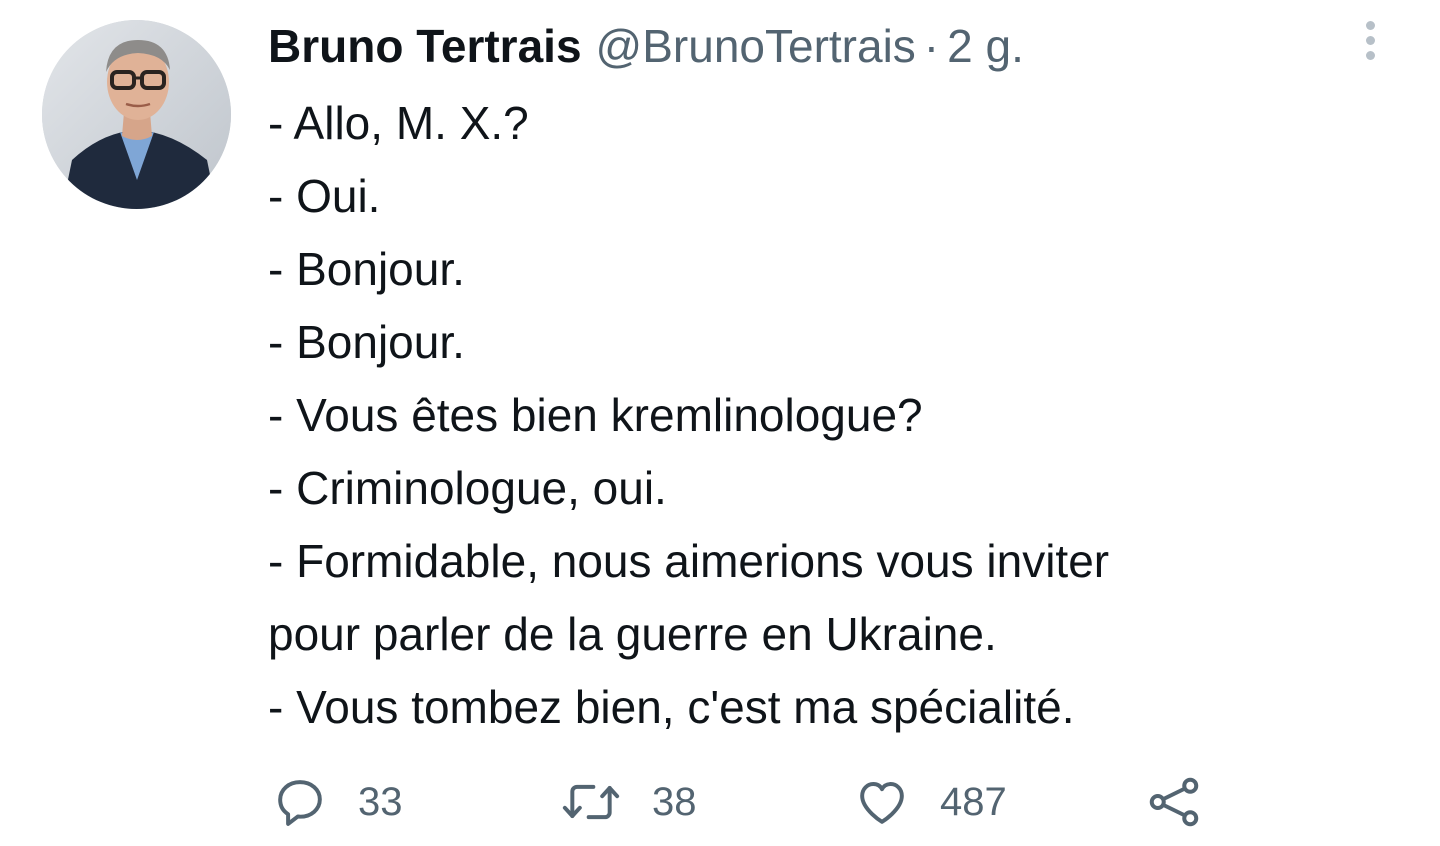 This screenshot has height=846, width=1440. I want to click on tweet-line: - Allo, M. X.?, so click(398, 123).